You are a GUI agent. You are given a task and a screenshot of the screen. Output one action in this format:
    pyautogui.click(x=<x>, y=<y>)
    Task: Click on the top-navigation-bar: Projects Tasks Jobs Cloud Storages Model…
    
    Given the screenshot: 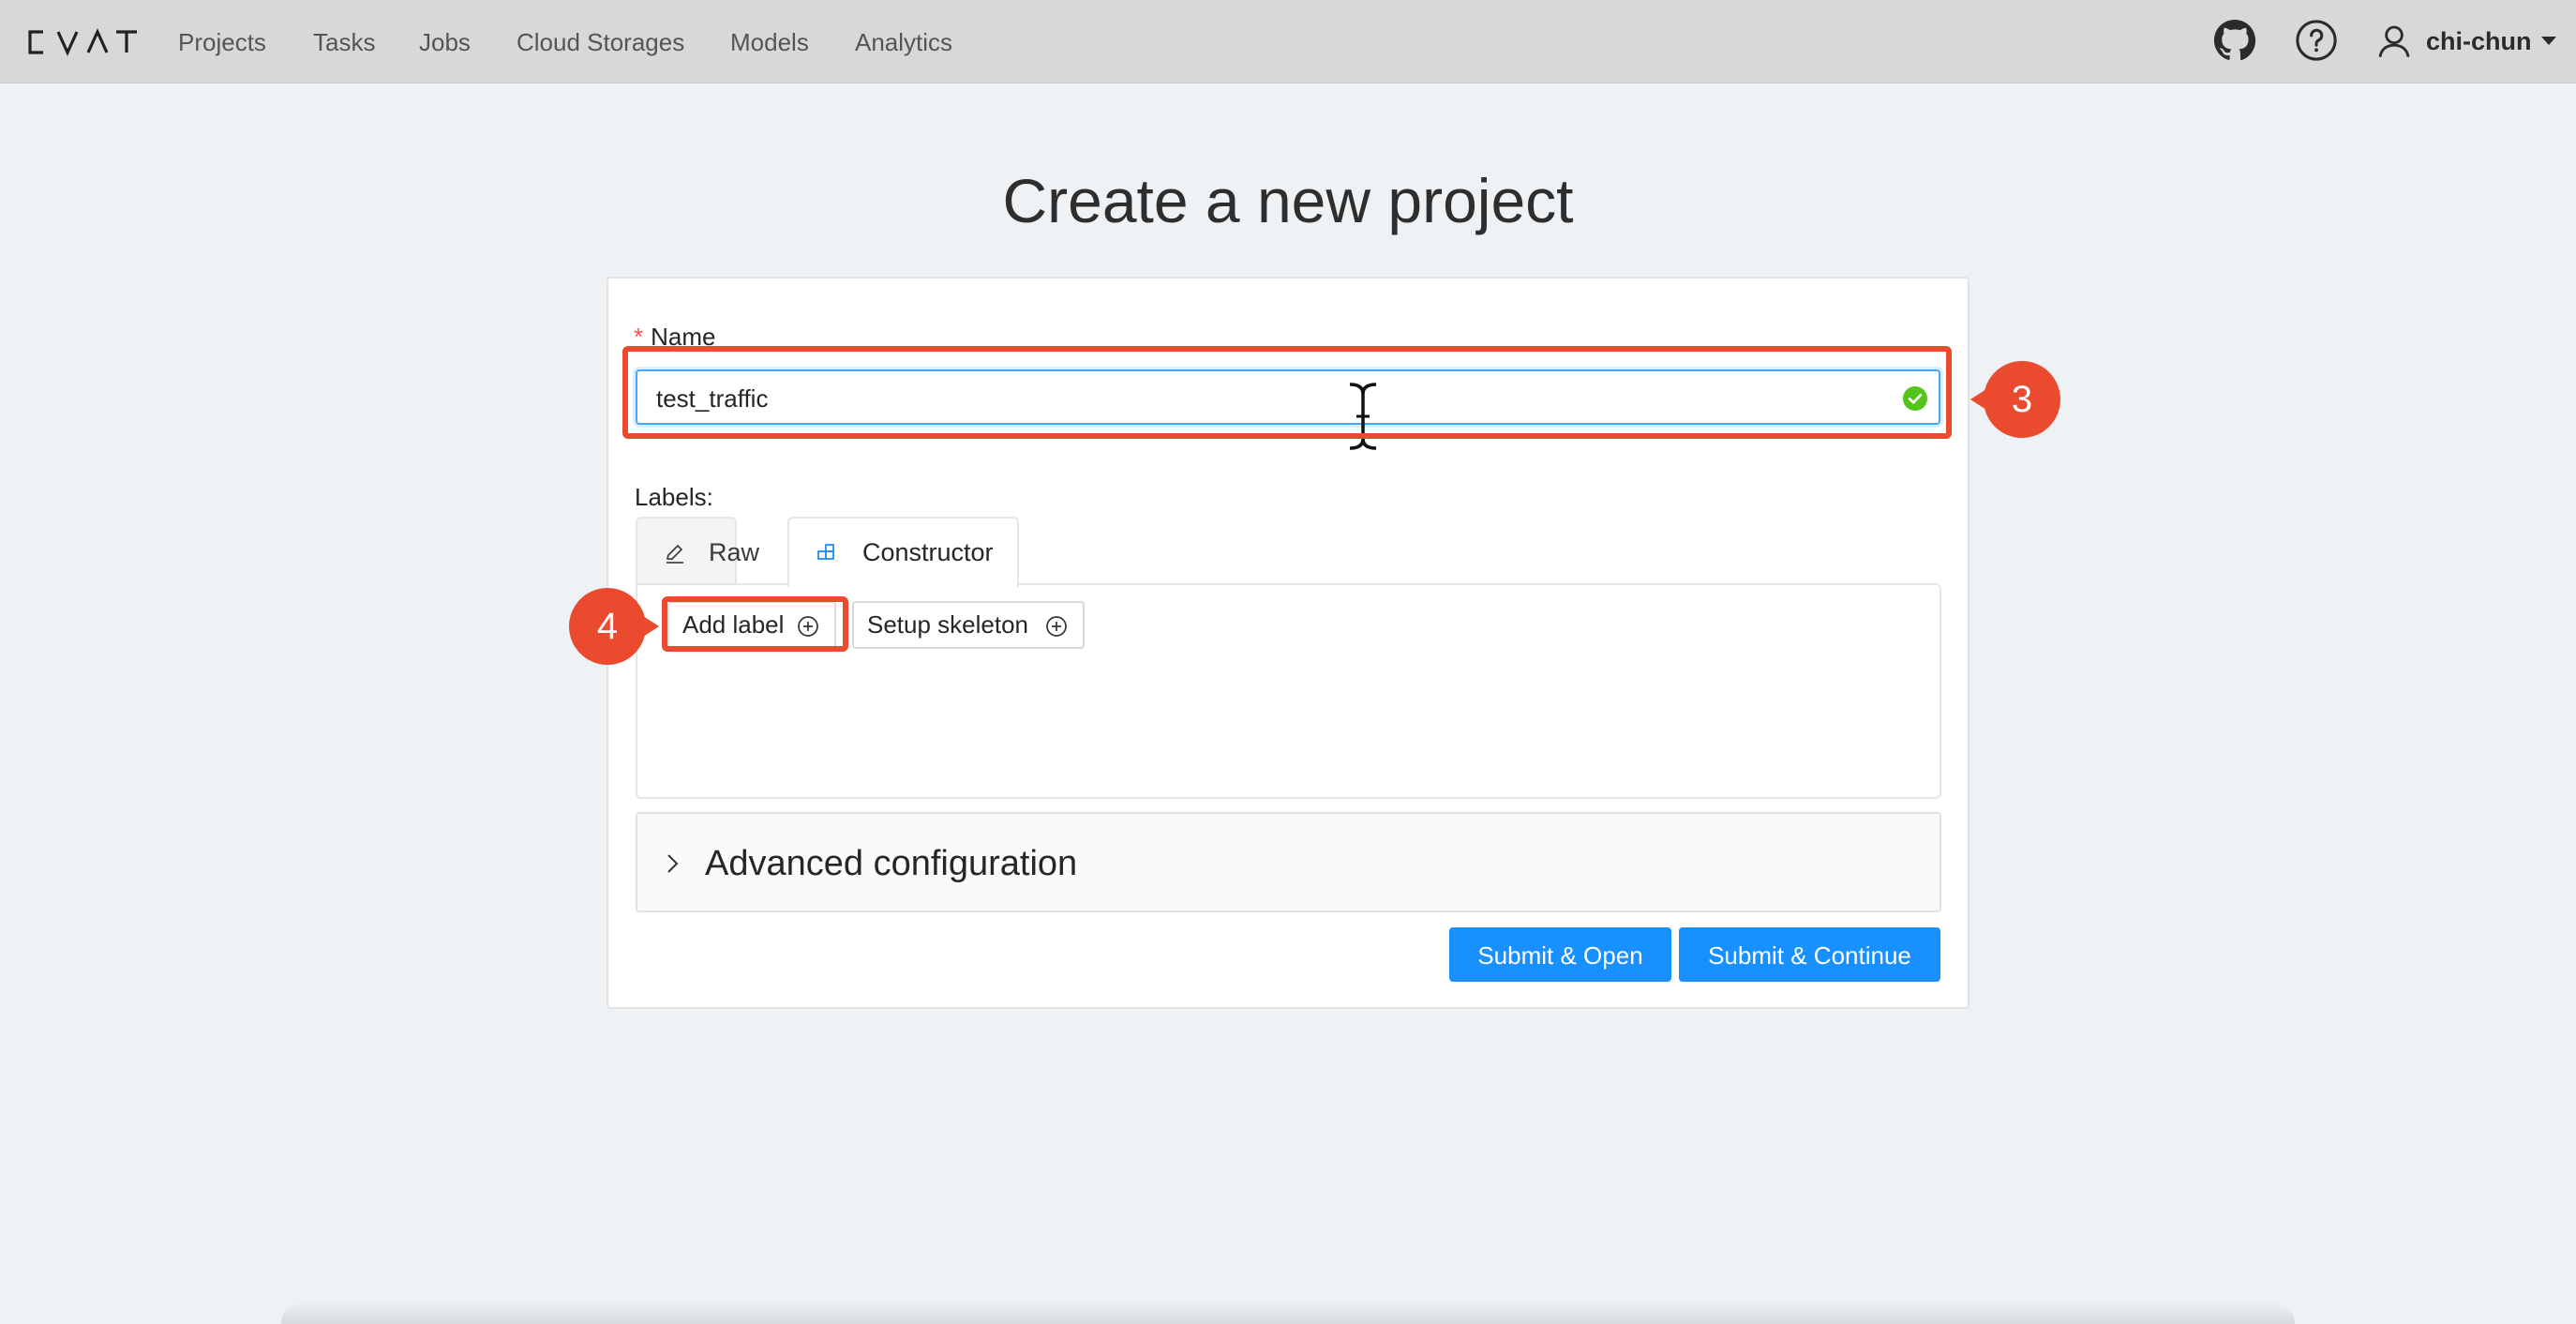 What is the action you would take?
    pyautogui.click(x=1288, y=41)
    